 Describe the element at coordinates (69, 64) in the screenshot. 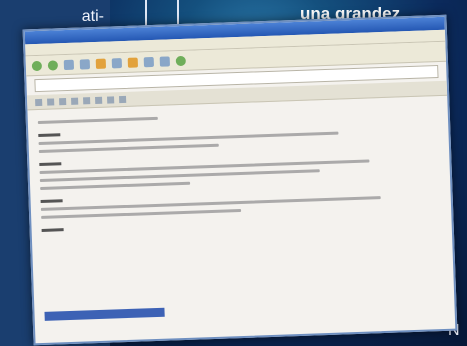

I see `stop-icon` at that location.